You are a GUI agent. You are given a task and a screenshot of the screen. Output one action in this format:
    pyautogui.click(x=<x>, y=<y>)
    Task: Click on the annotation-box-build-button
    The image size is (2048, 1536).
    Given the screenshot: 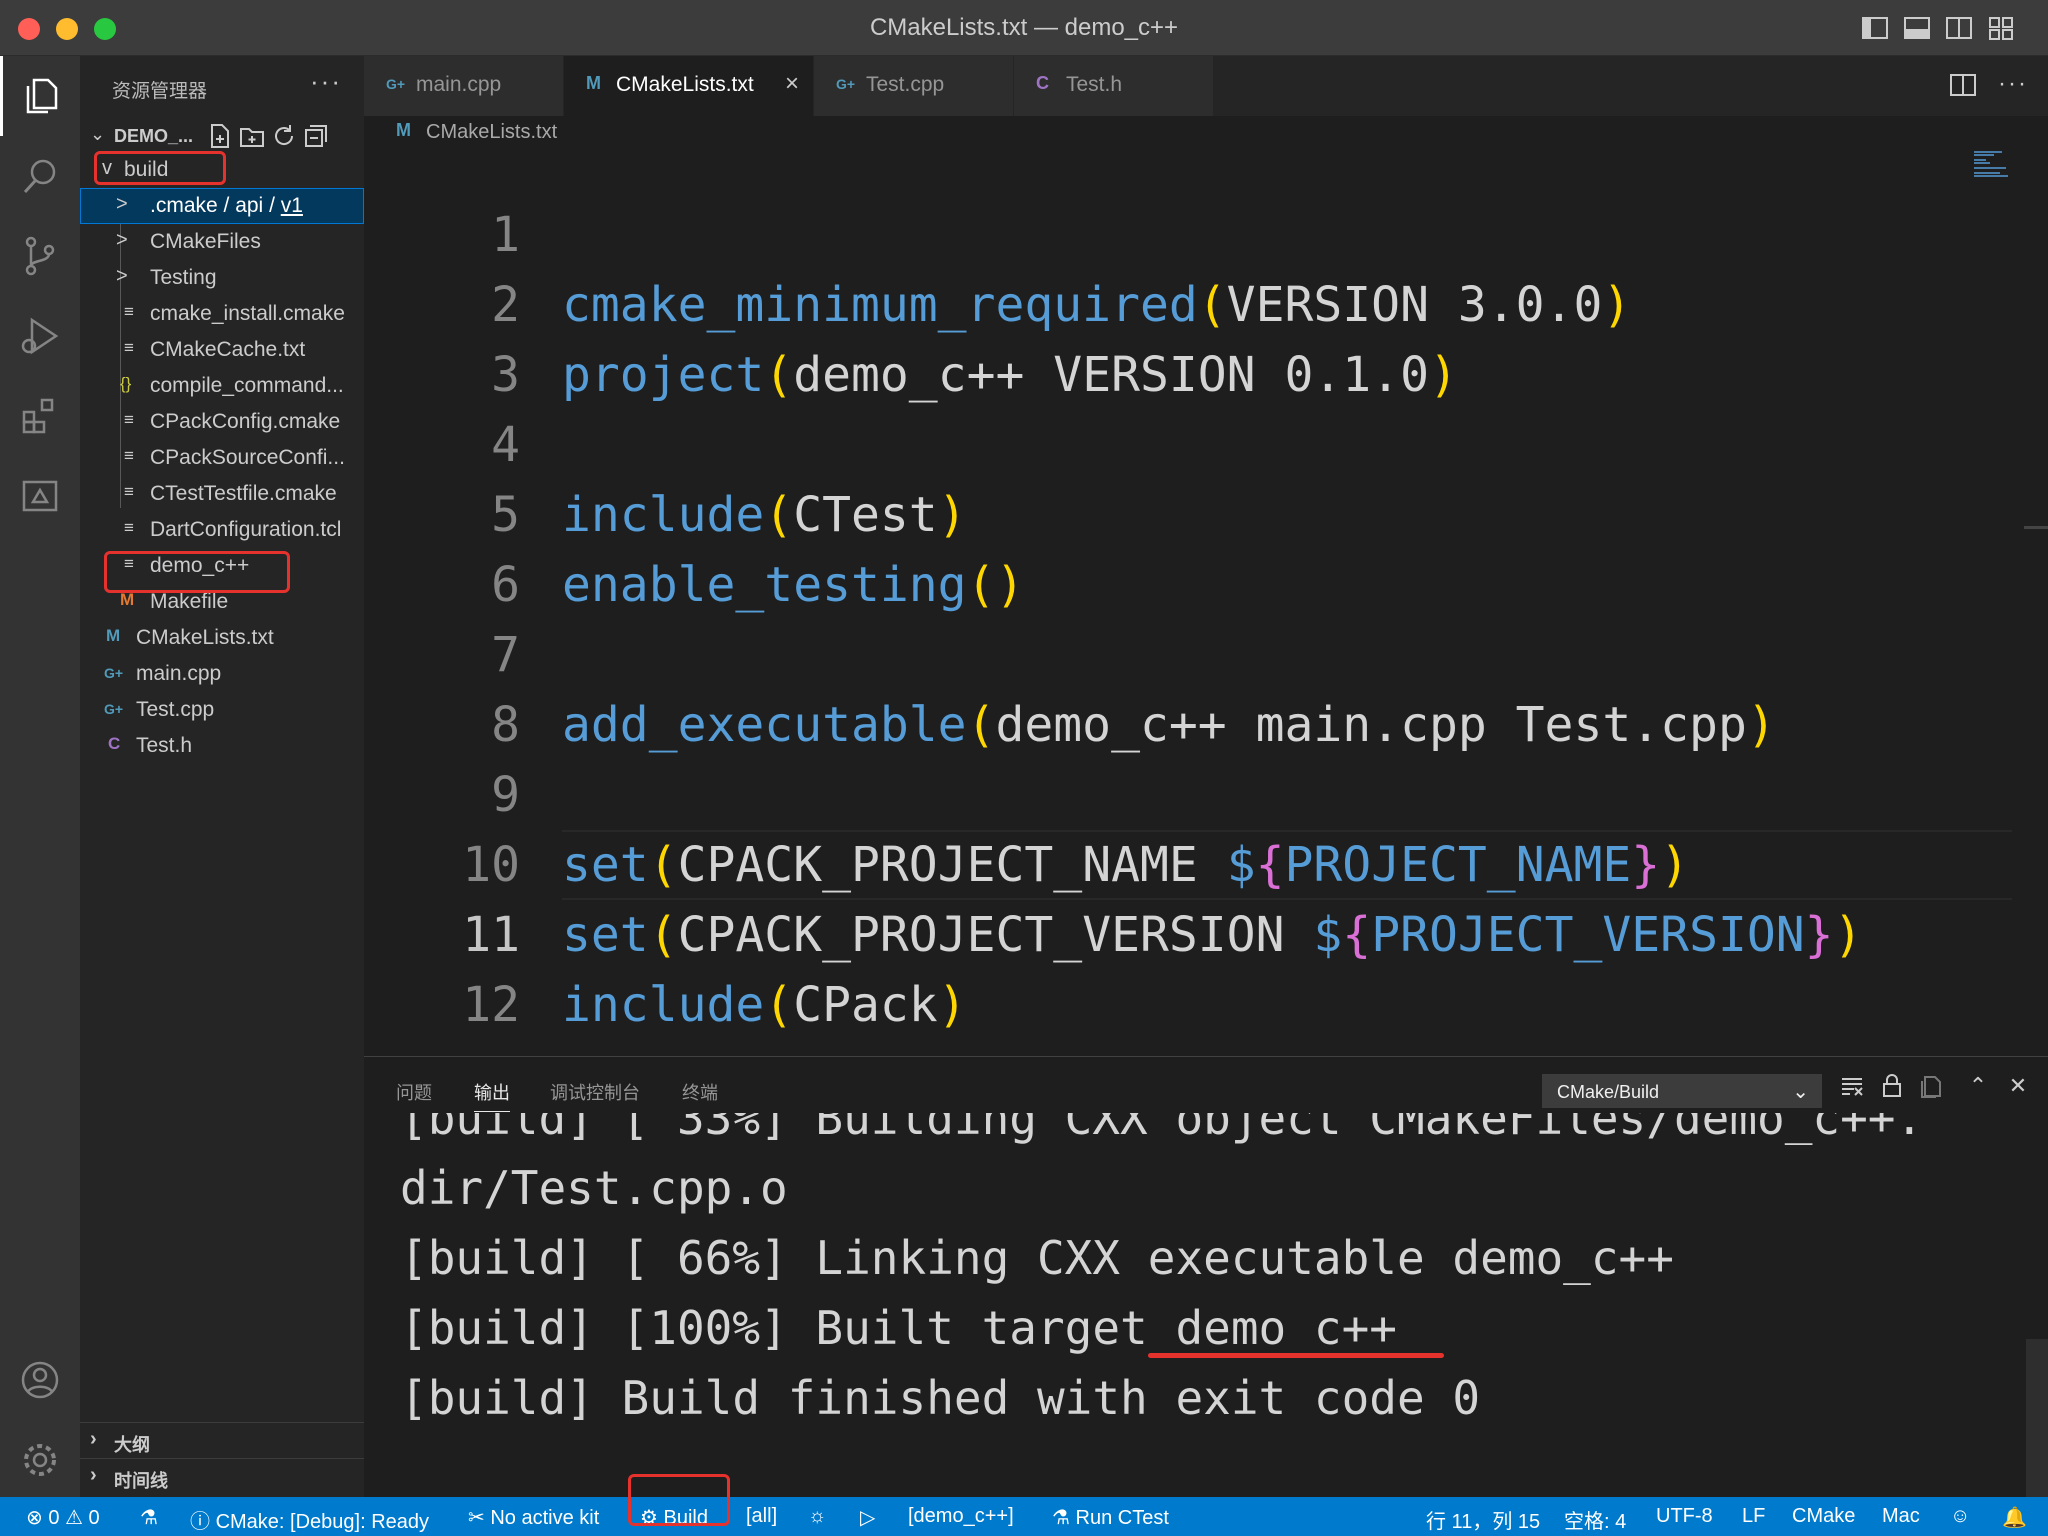 What is the action you would take?
    pyautogui.click(x=679, y=1500)
    